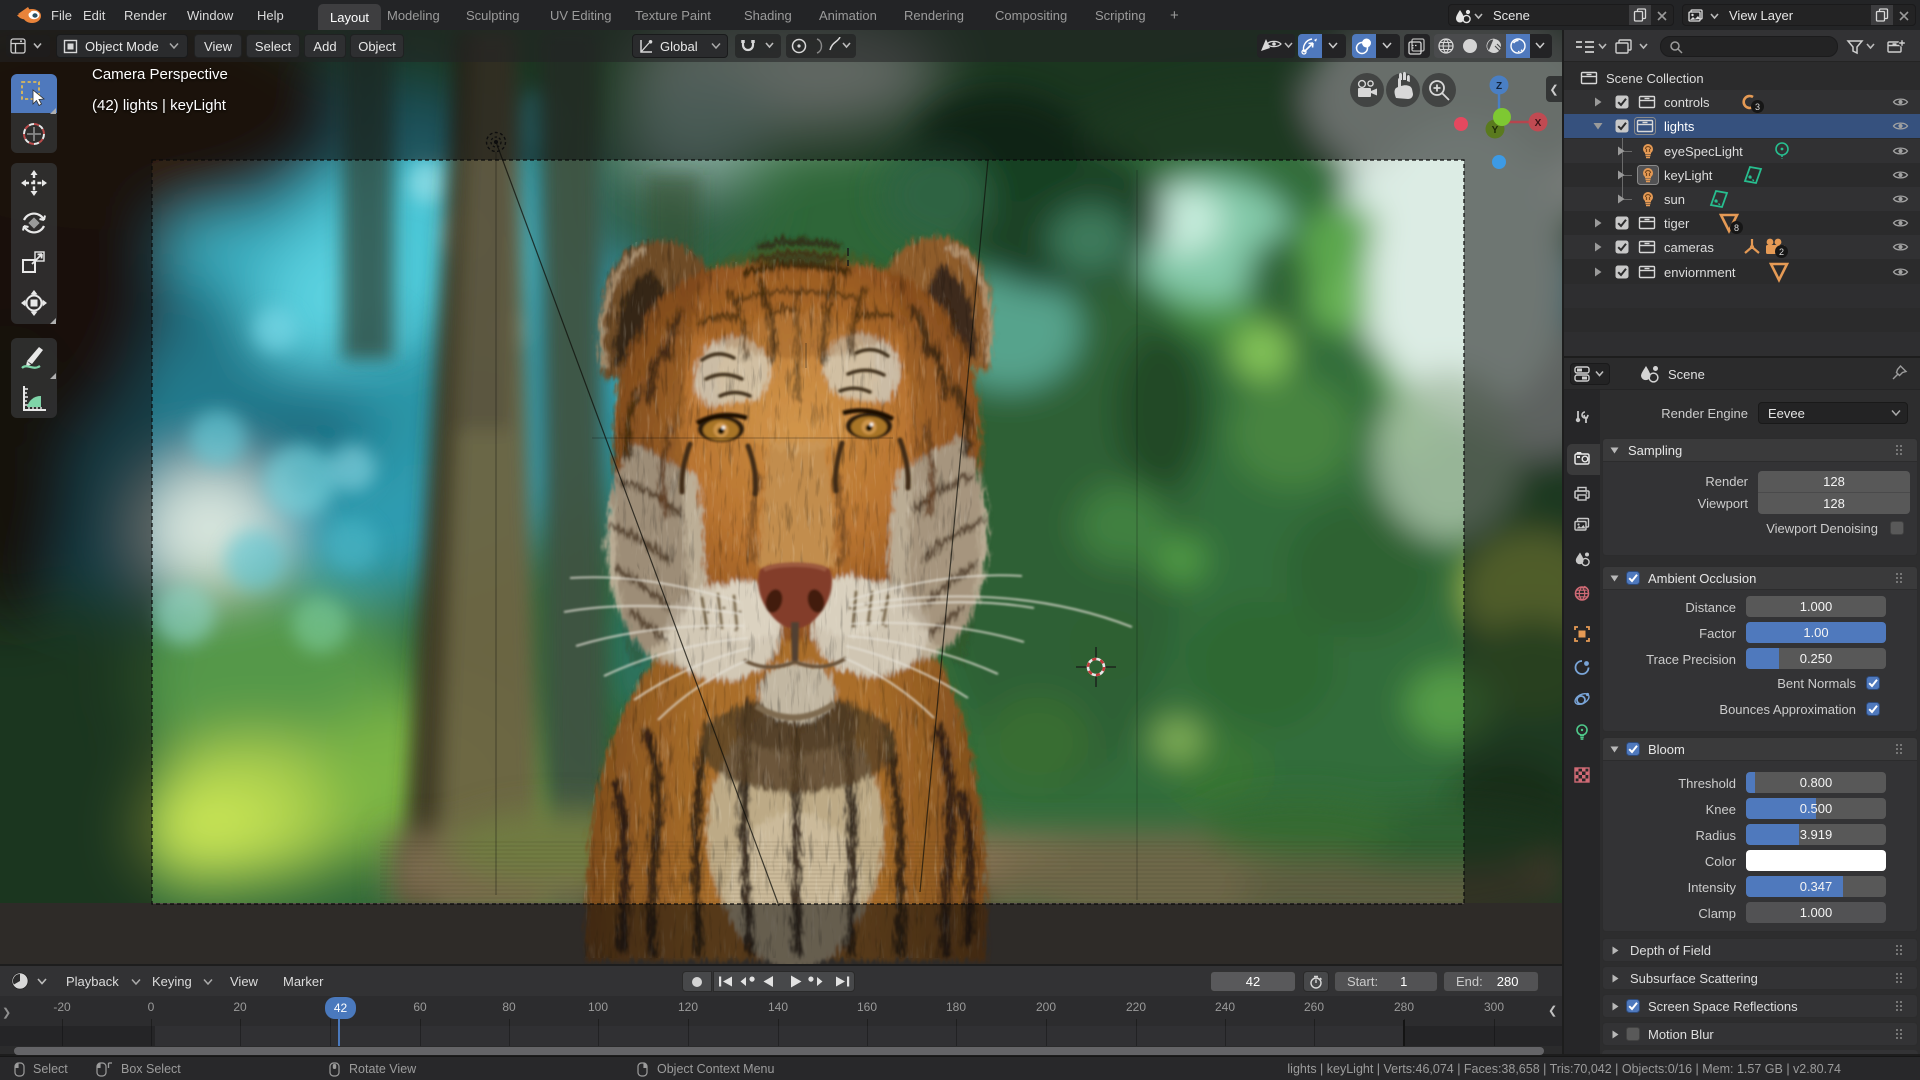 This screenshot has width=1920, height=1080. I want to click on svg-text: Y, so click(1495, 130).